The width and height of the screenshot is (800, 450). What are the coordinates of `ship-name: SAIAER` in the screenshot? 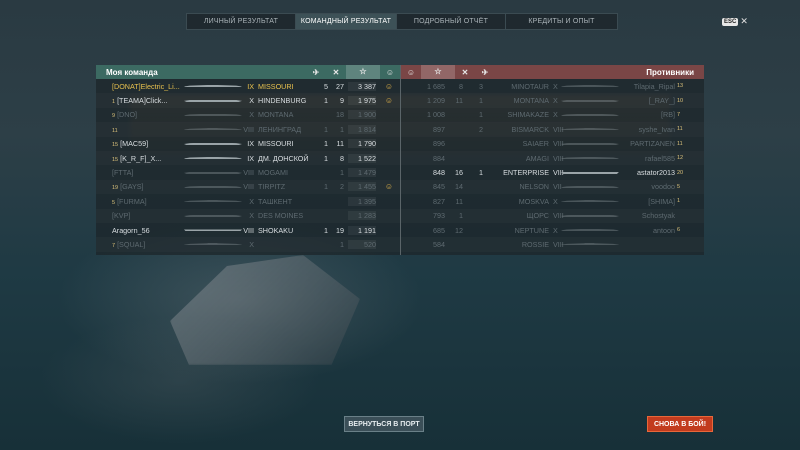 It's located at (535, 144).